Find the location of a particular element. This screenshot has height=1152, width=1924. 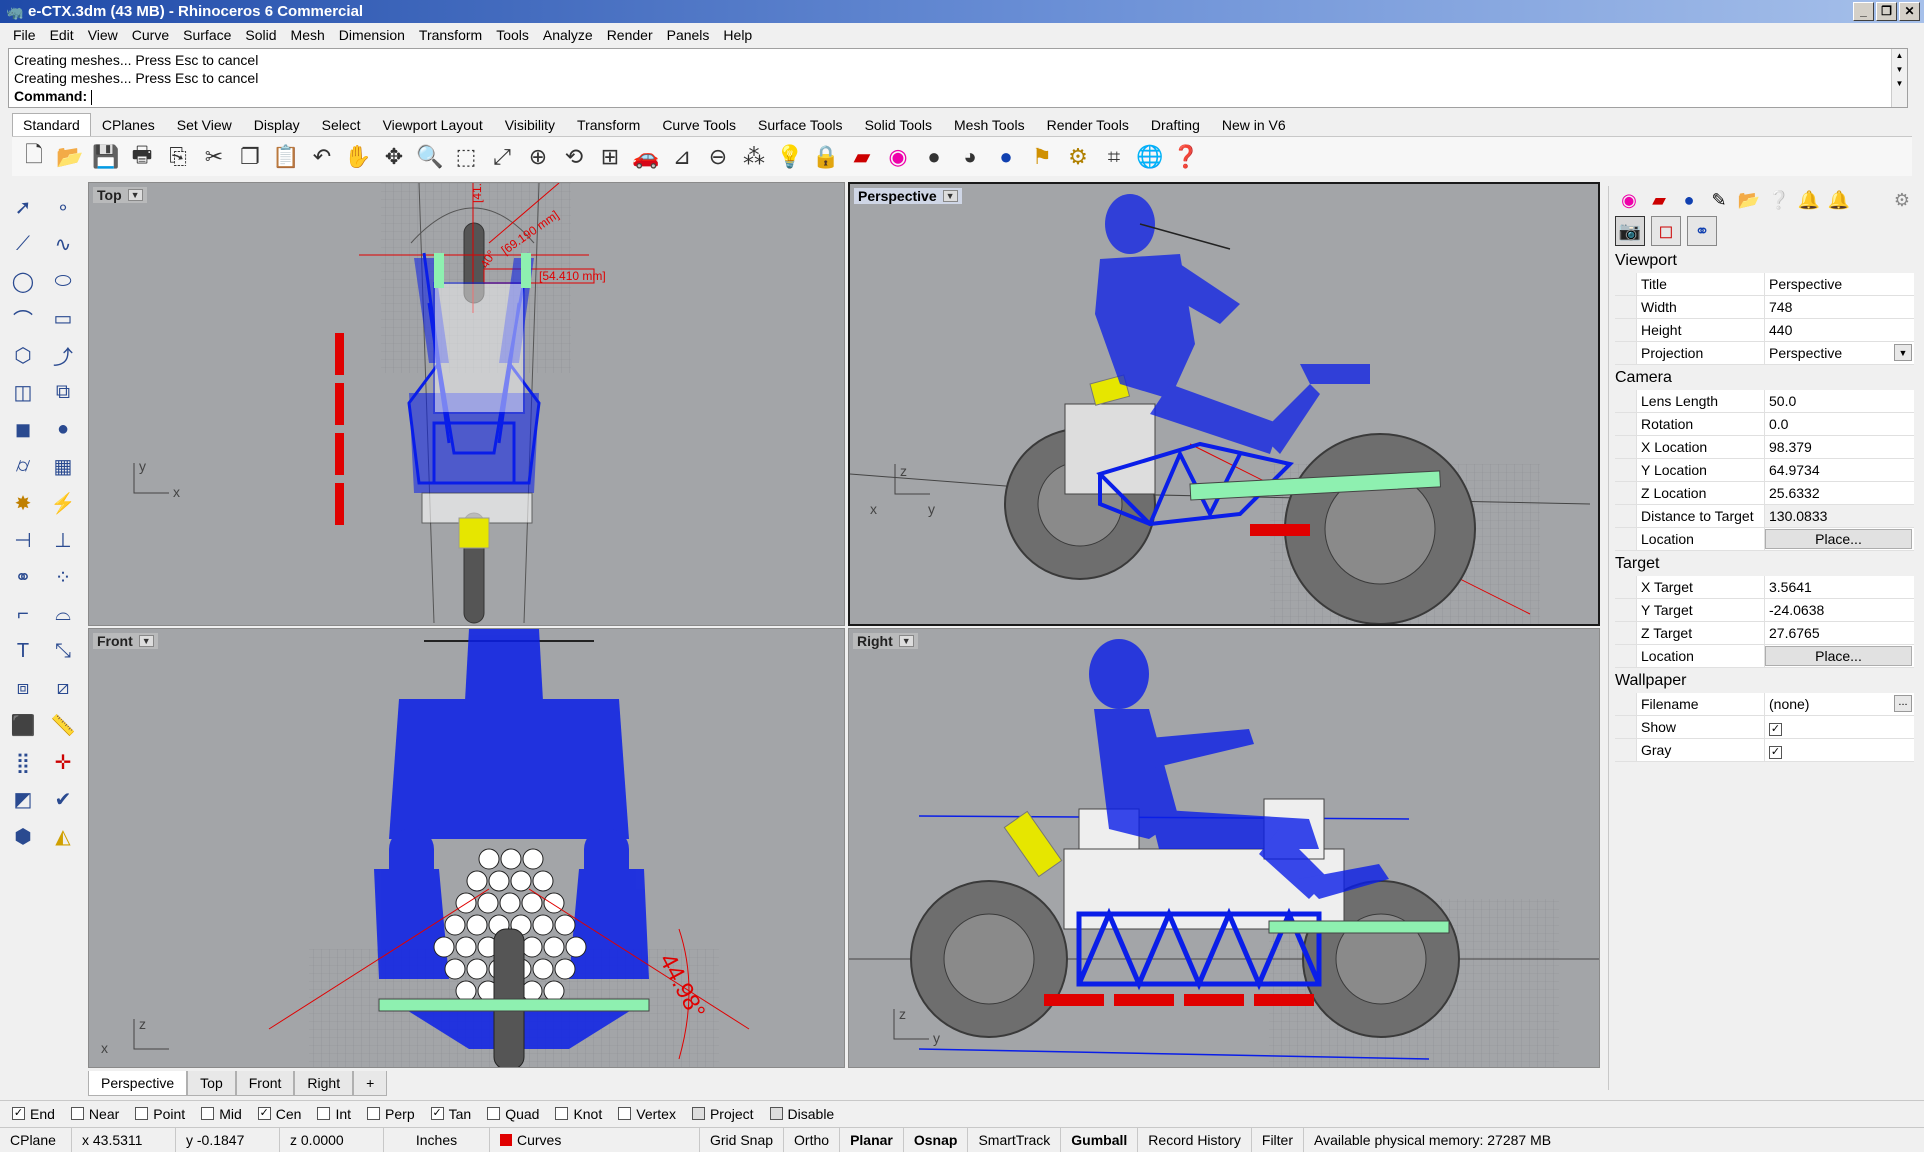

menu-curve: Curve is located at coordinates (150, 35).